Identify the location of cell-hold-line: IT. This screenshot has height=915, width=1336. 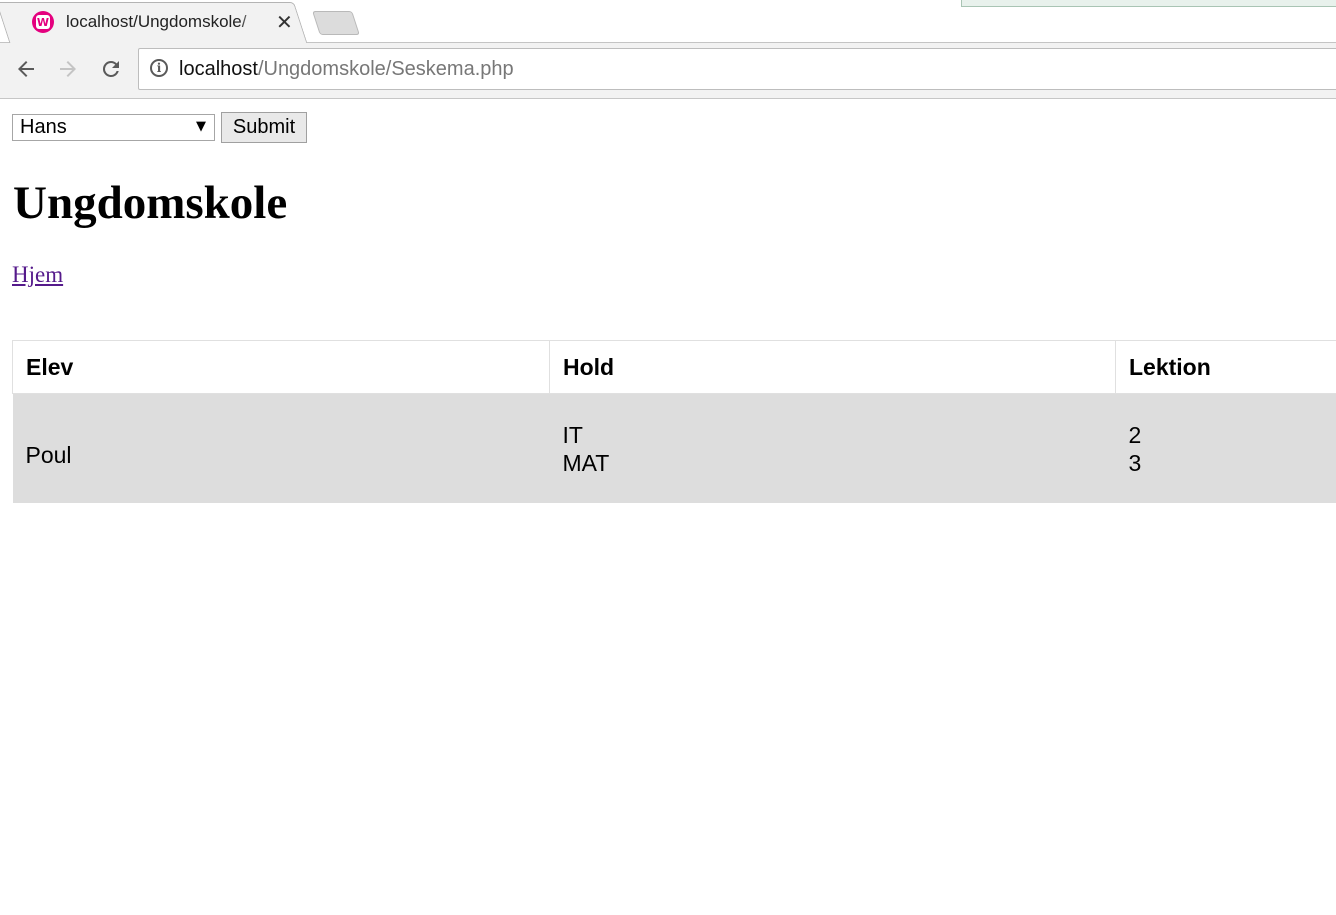
(572, 434).